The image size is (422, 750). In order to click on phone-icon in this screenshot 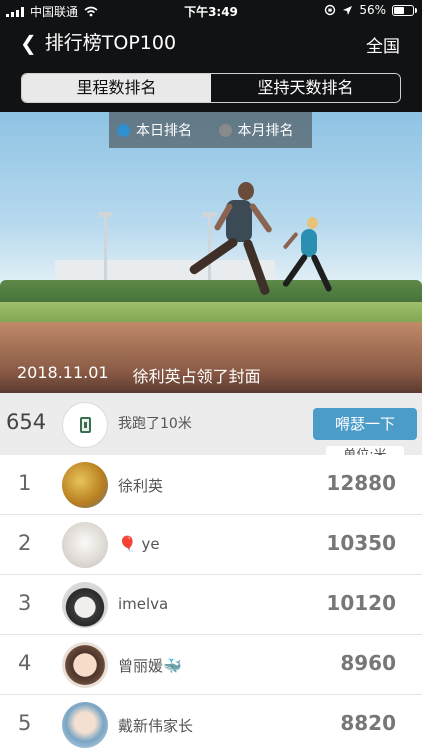, I will do `click(85, 425)`.